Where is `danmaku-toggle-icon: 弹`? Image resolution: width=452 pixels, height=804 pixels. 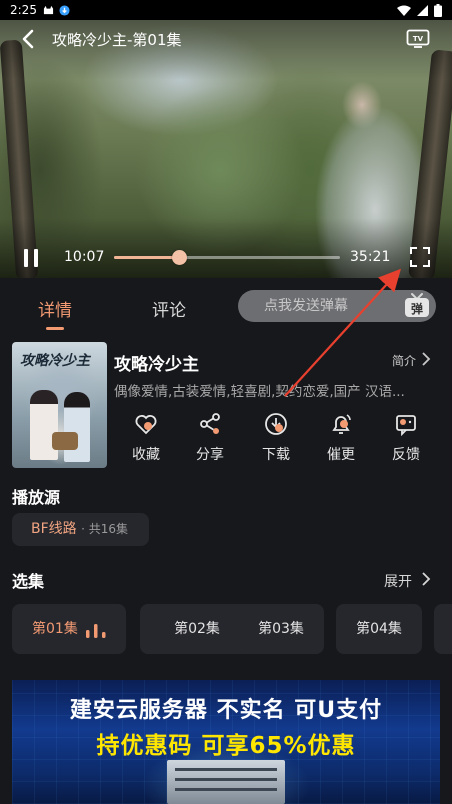
danmaku-toggle-icon: 弹 is located at coordinates (417, 306).